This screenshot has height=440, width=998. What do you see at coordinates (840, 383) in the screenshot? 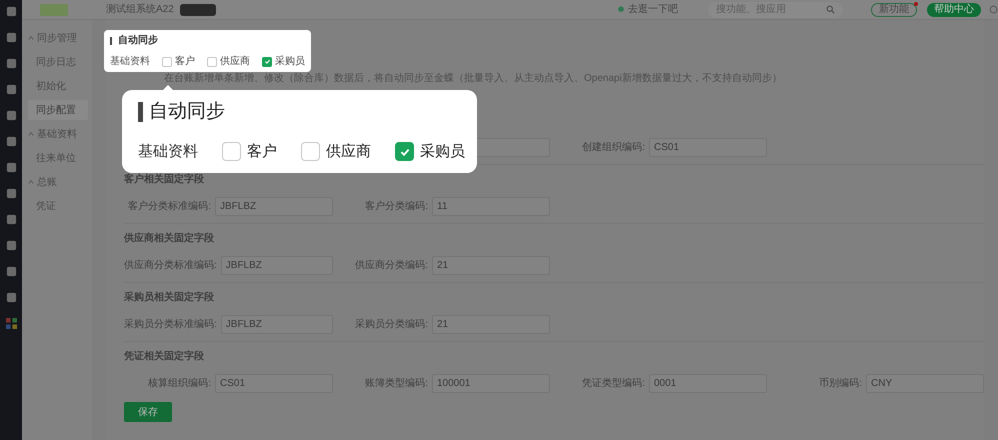
I see `field-label: 币别编码:` at bounding box center [840, 383].